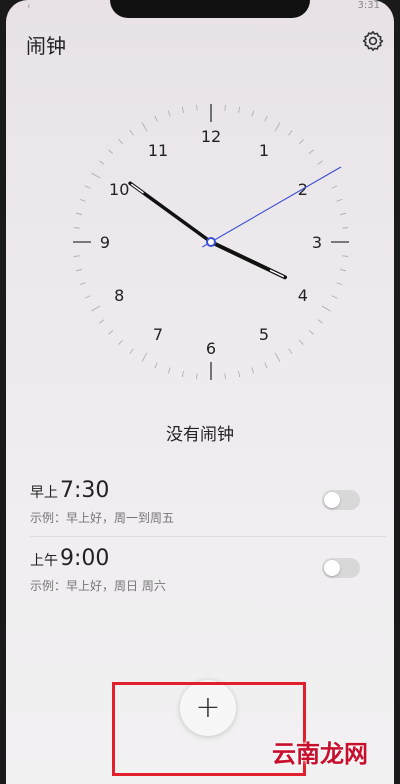  I want to click on page-title: 闹钟, so click(46, 46).